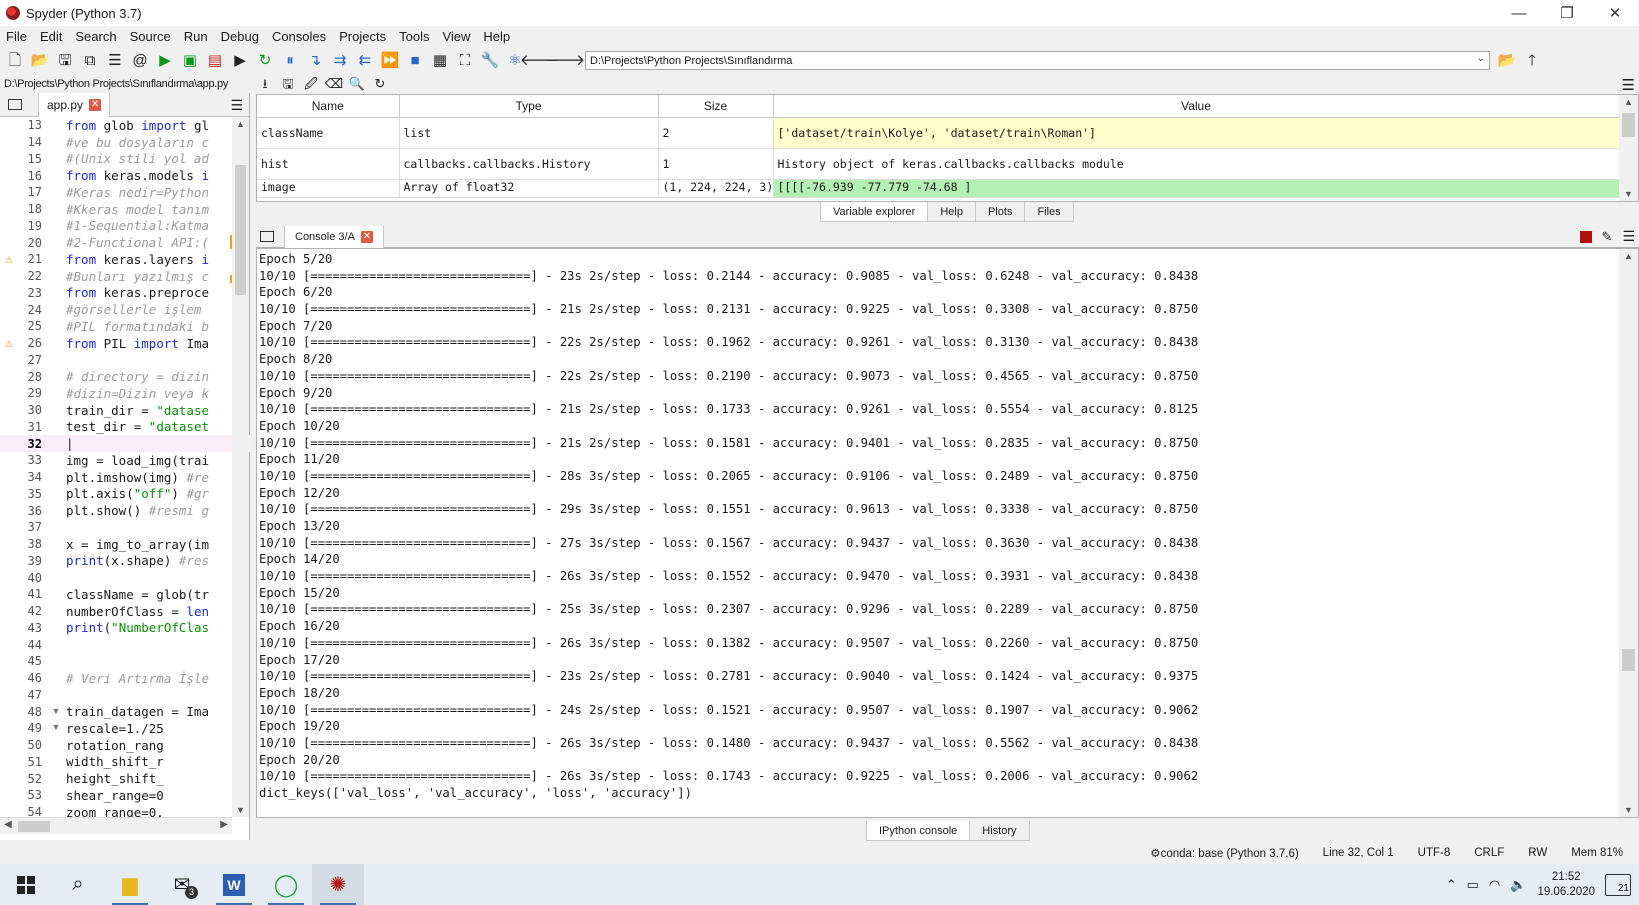  What do you see at coordinates (1507, 61) in the screenshot?
I see `browse-folder-icon: 📂` at bounding box center [1507, 61].